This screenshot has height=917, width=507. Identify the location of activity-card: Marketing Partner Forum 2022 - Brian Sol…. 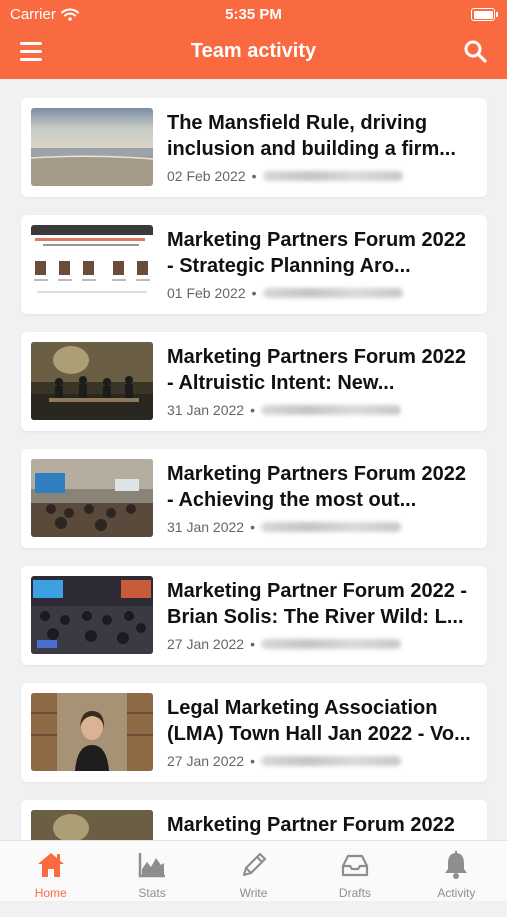
(254, 615).